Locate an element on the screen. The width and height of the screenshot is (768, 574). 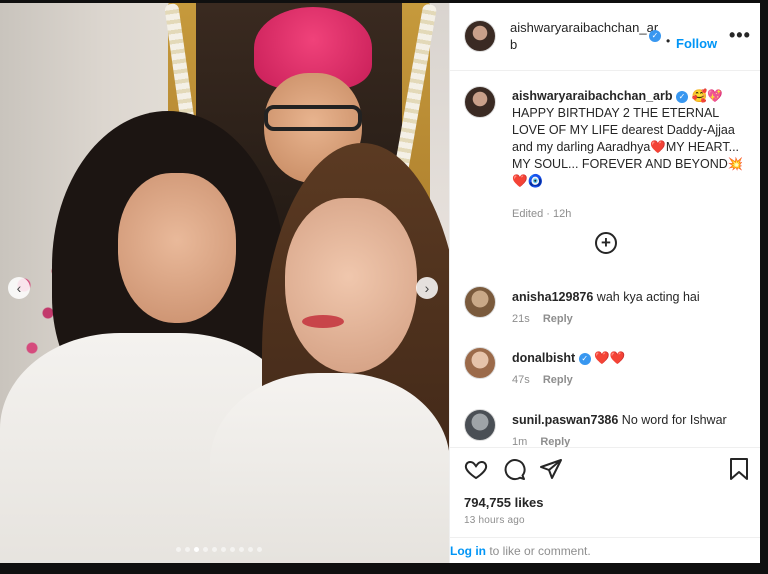
comment-username: sunil.paswan7386 is located at coordinates (565, 420).